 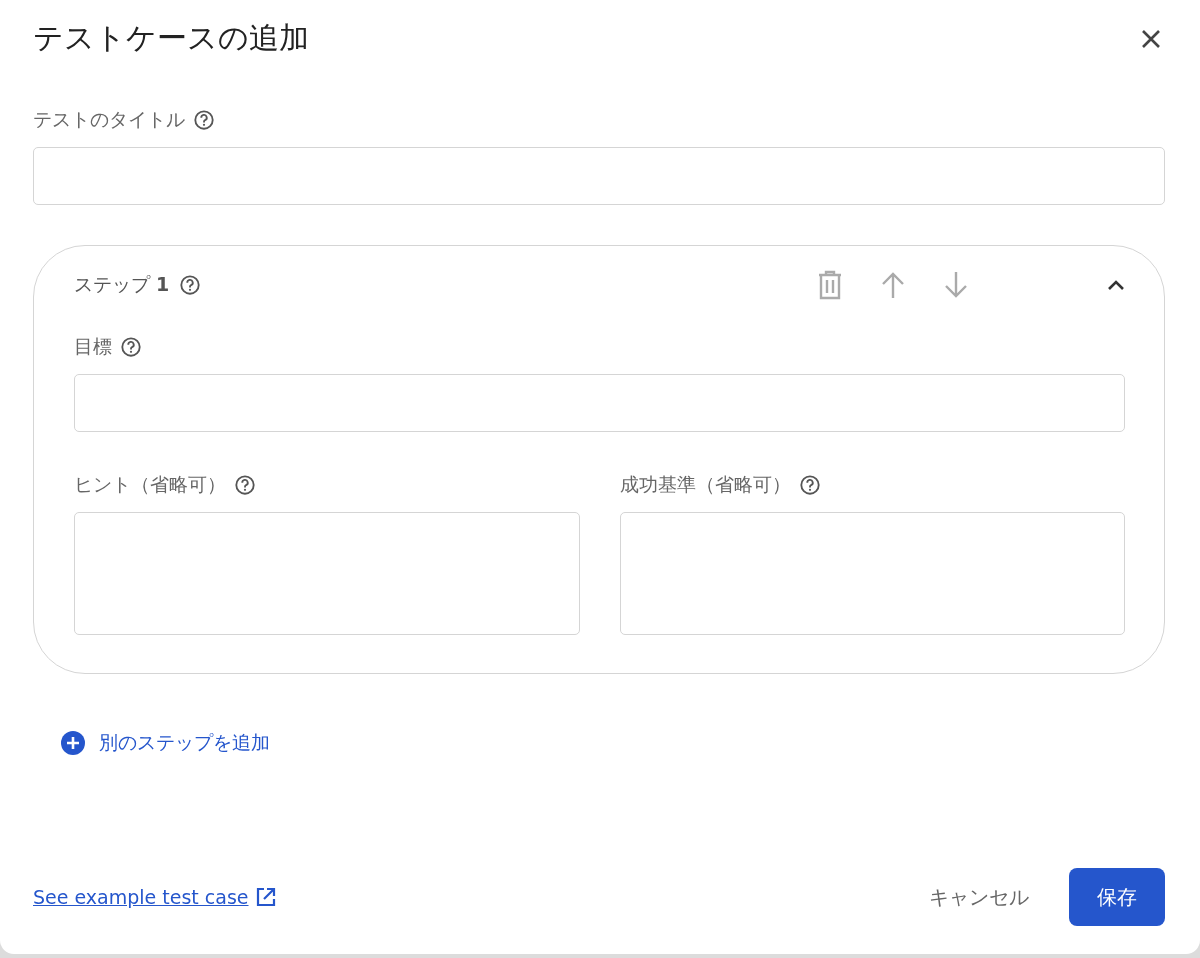 What do you see at coordinates (109, 119) in the screenshot?
I see `field-label: テストのタイトル` at bounding box center [109, 119].